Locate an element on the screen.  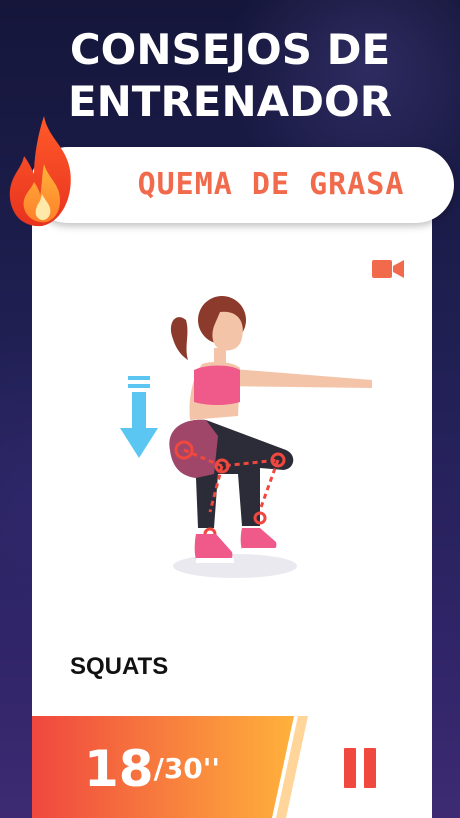
video-camera-icon is located at coordinates (388, 269).